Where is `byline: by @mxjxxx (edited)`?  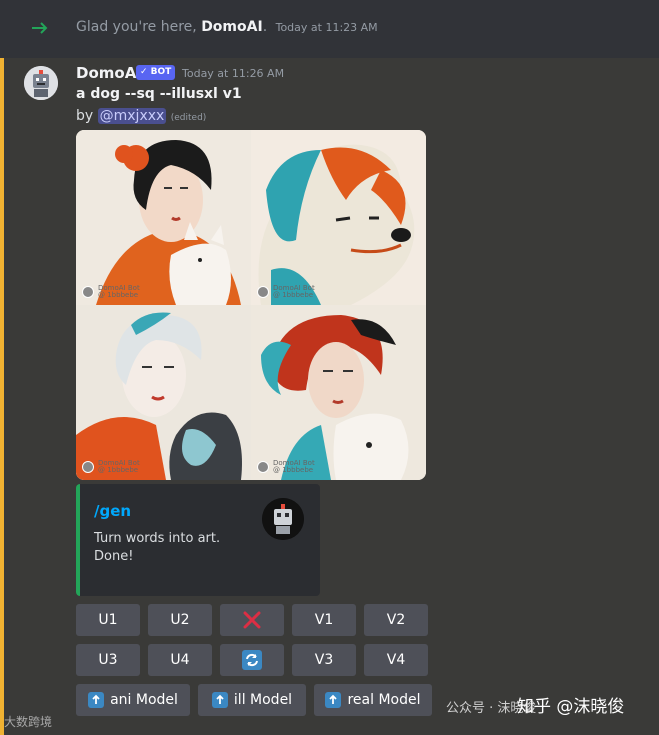
byline: by @mxjxxx (edited) is located at coordinates (141, 116).